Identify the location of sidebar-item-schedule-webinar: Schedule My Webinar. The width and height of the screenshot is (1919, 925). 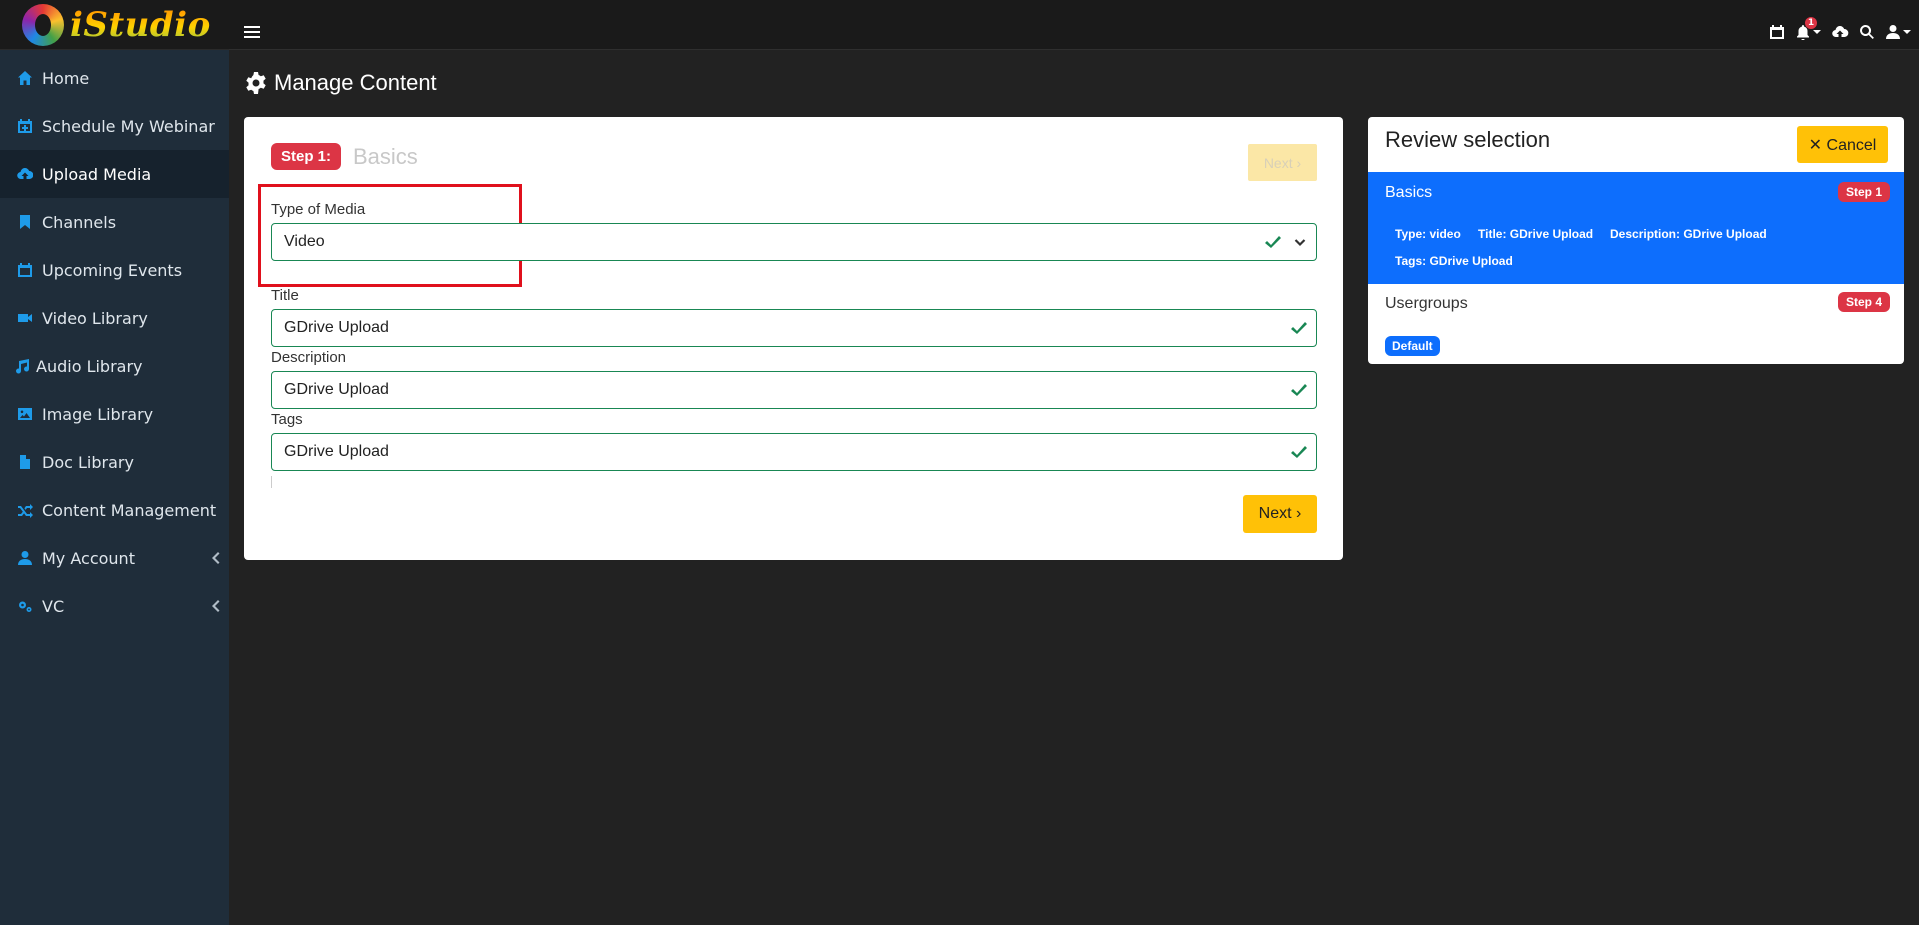
(114, 126).